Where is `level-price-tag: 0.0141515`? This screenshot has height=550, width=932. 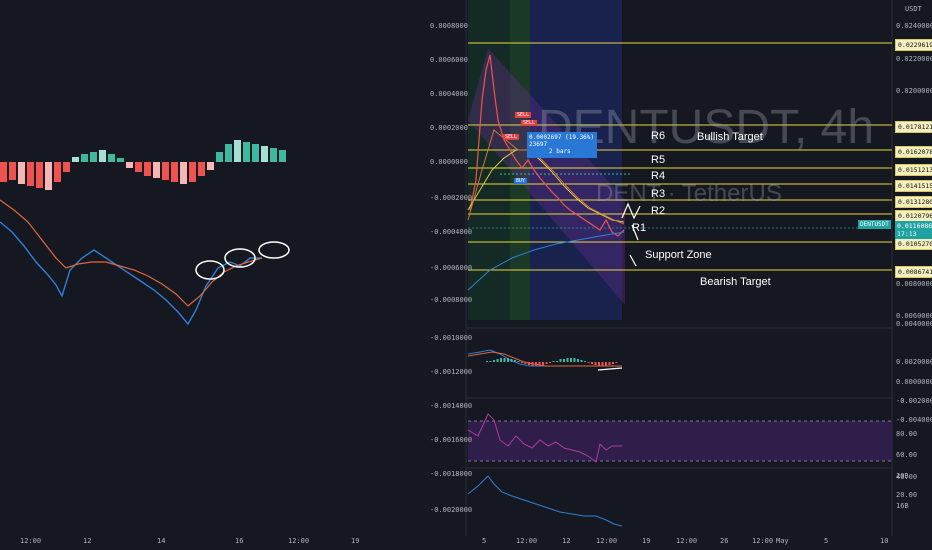
level-price-tag: 0.0141515 is located at coordinates (913, 186).